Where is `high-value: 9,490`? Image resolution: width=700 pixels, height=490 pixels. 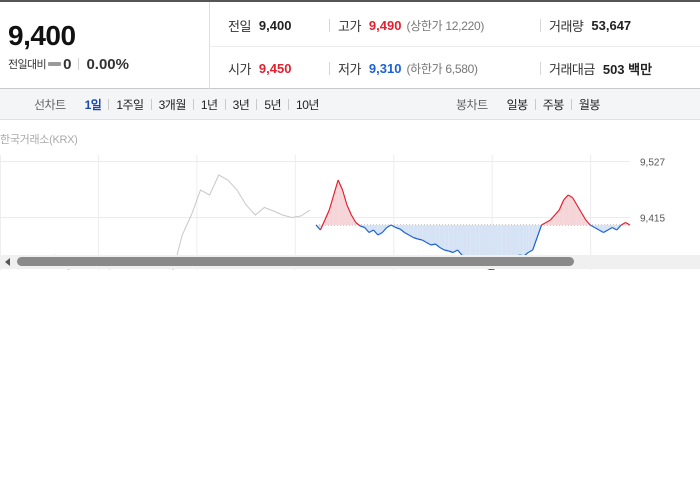 high-value: 9,490 is located at coordinates (385, 25).